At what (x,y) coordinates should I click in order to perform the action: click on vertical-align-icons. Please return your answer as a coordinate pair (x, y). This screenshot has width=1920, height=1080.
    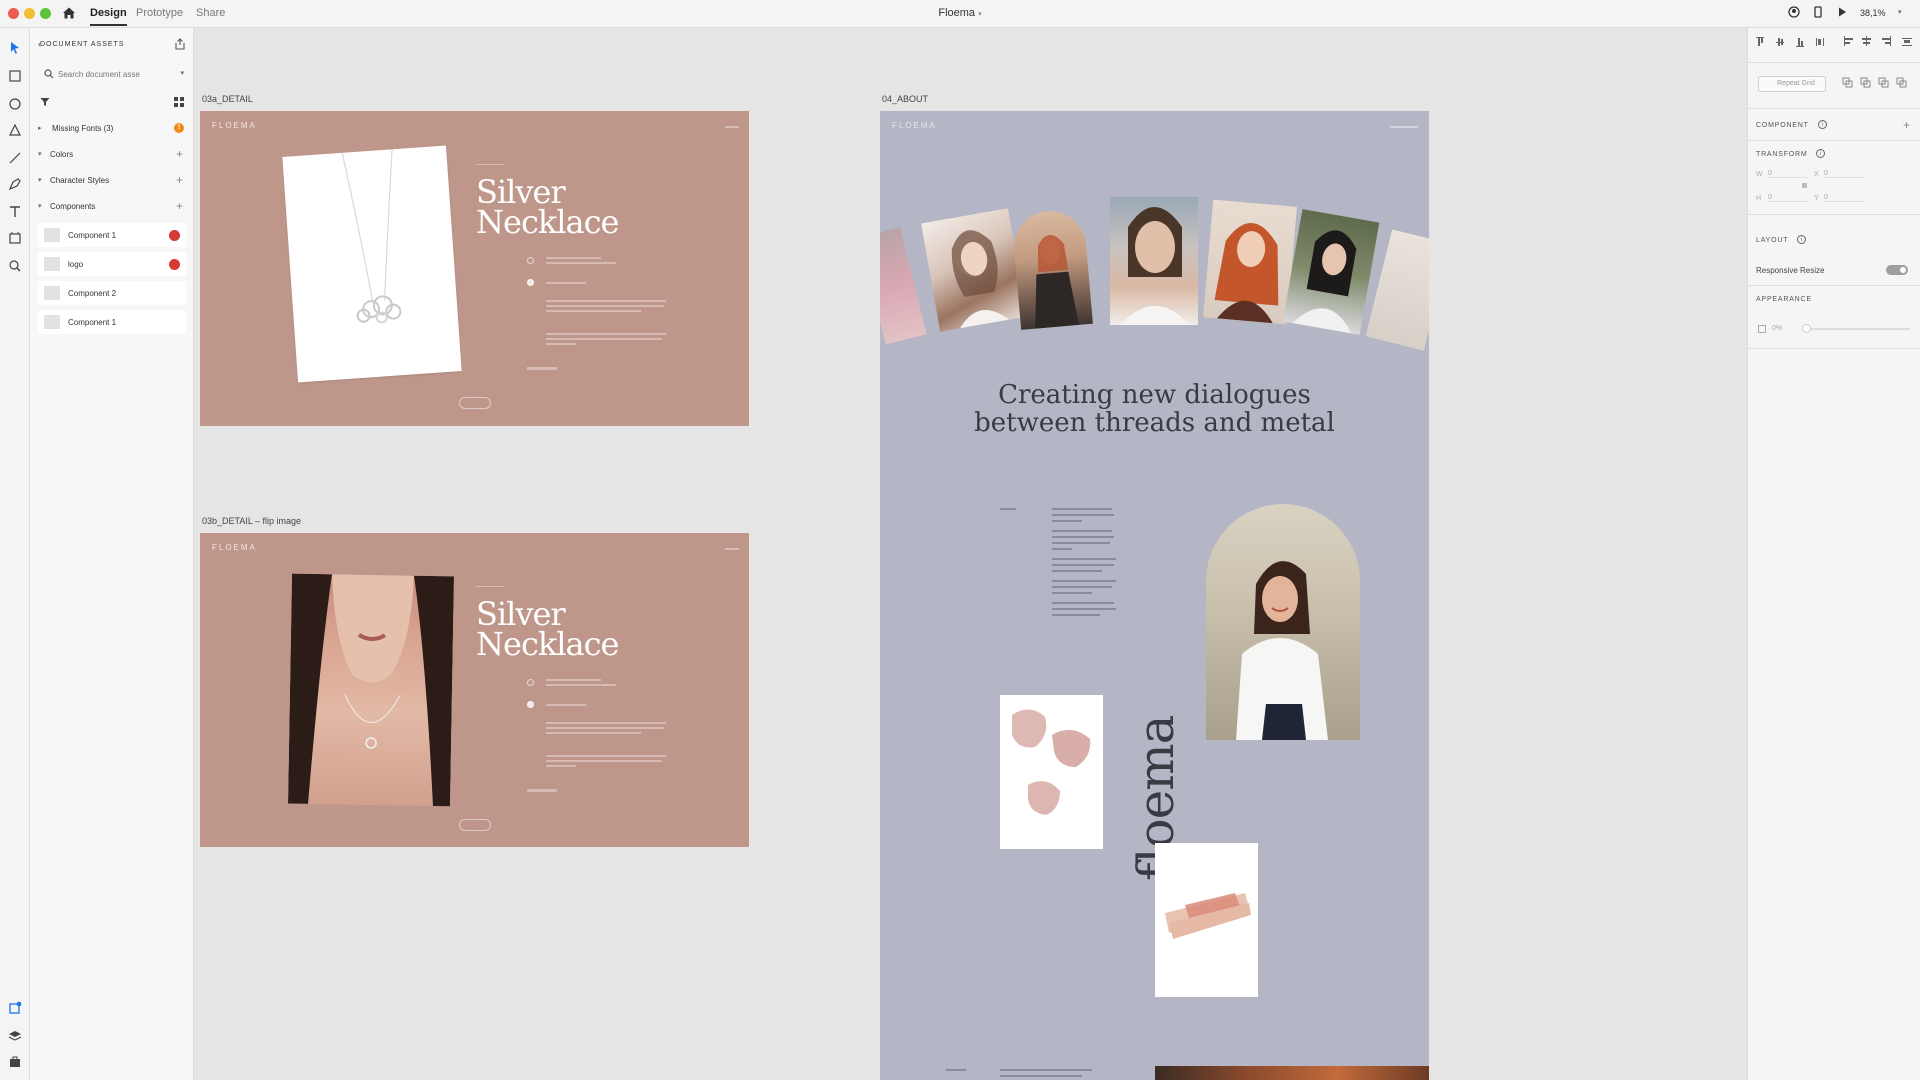
    Looking at the image, I should click on (1794, 42).